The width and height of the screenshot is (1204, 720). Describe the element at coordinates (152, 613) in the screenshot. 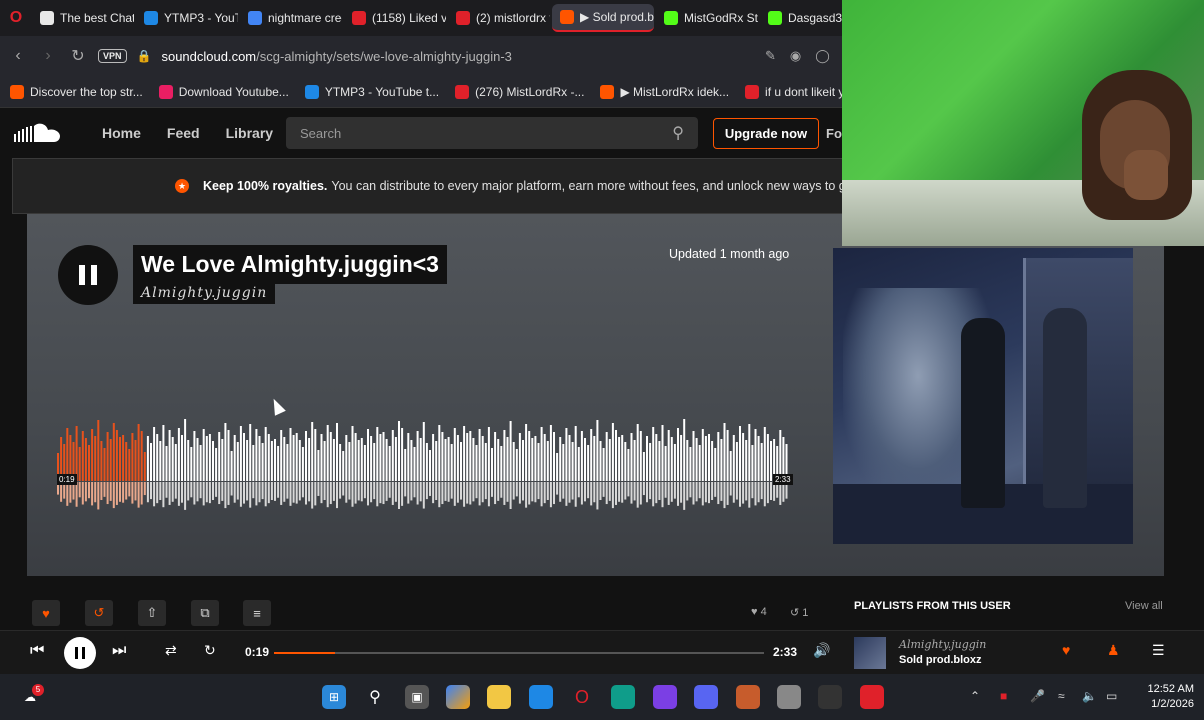

I see `share-button: ⇧` at that location.